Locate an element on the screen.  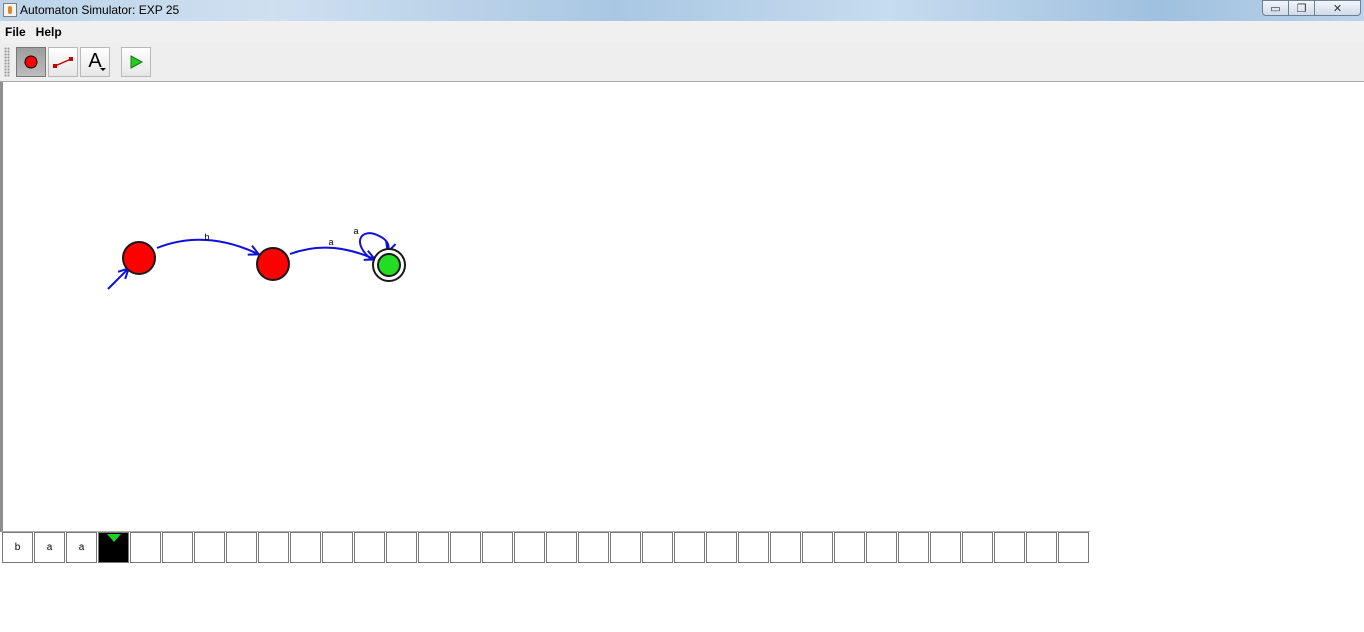
restore-icon: ❐ is located at coordinates (1301, 8).